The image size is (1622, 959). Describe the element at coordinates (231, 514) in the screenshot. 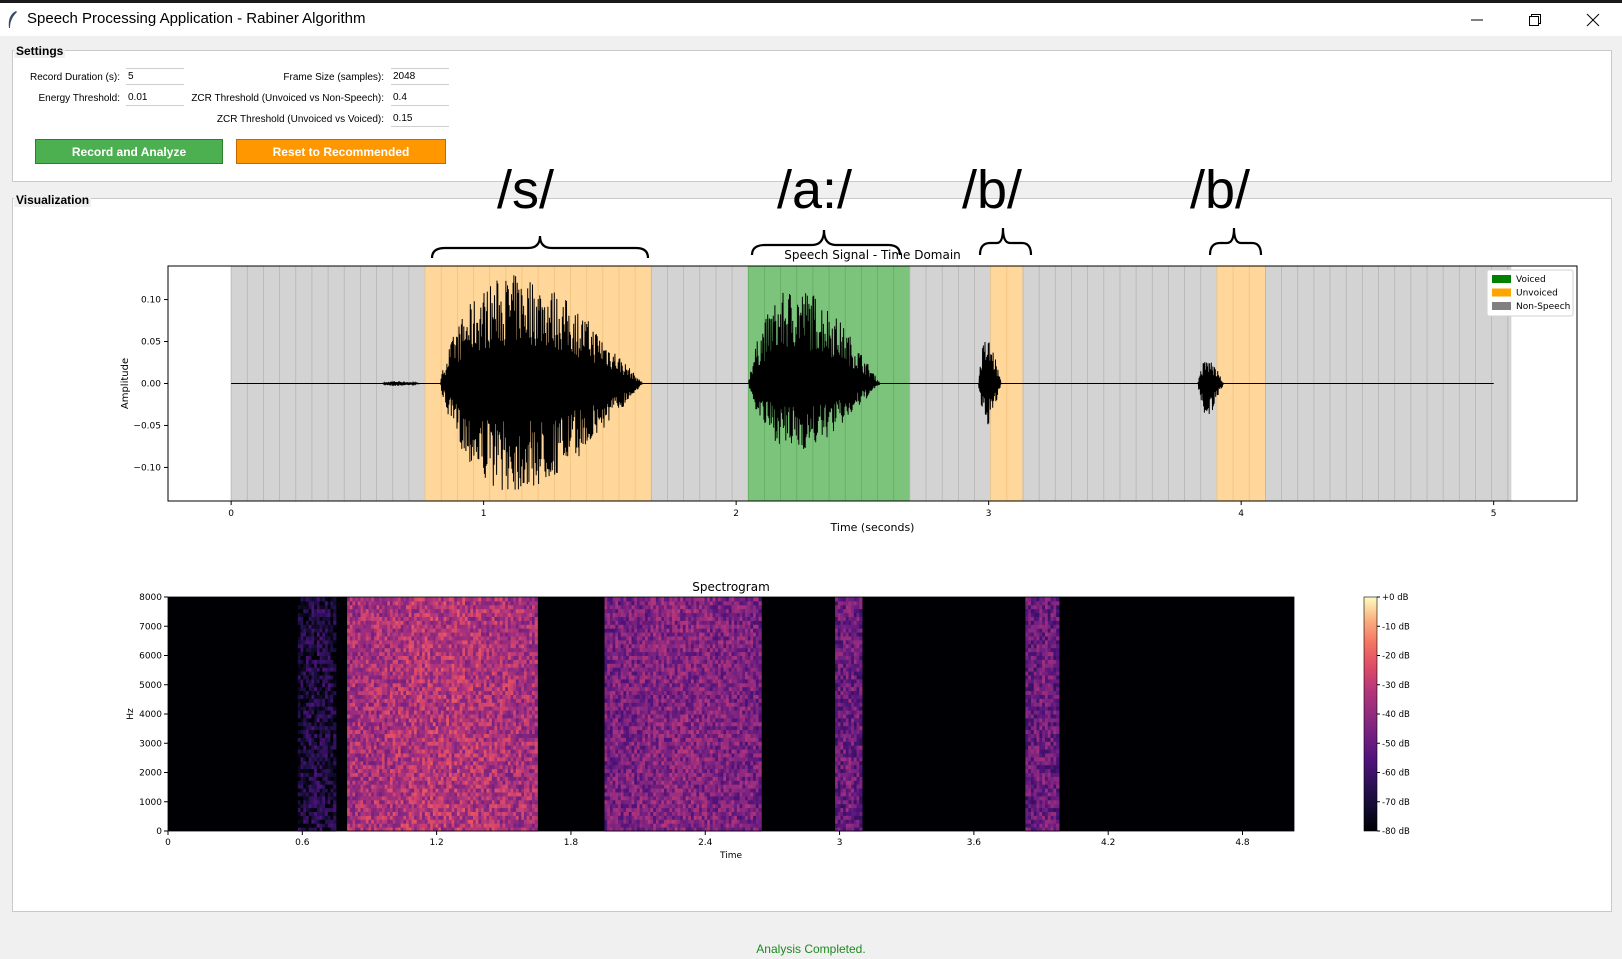

I see `signal-x-tick-label: 0` at that location.